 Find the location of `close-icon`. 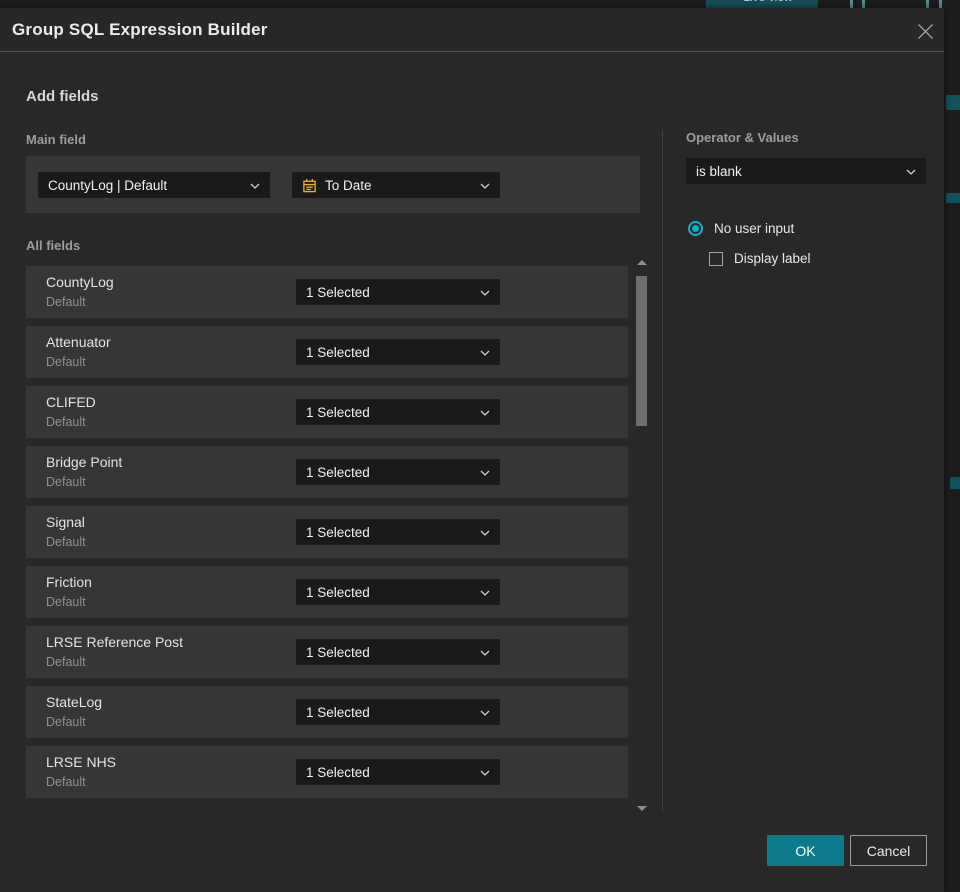

close-icon is located at coordinates (925, 31).